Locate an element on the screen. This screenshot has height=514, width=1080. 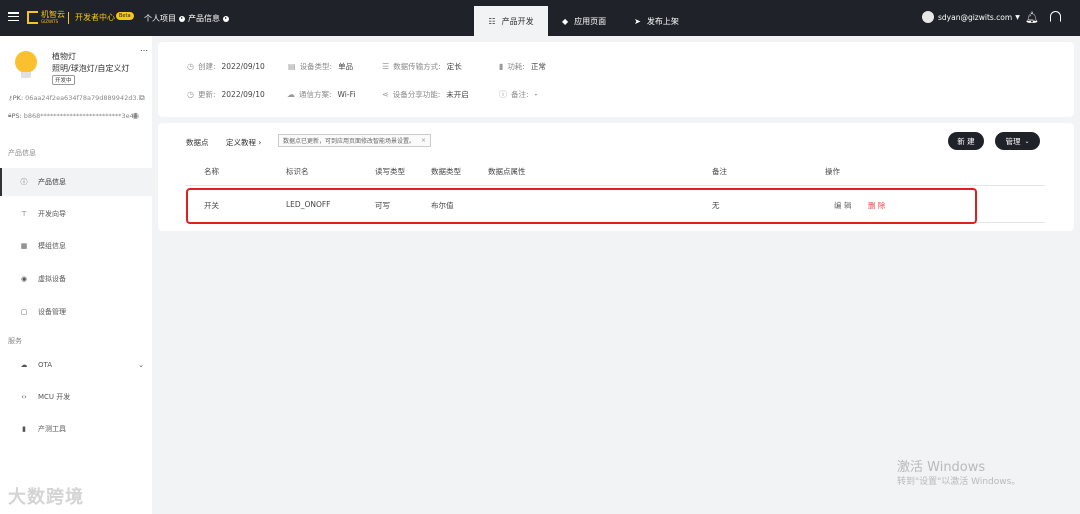
info-comm: ☁ 通信方案: Wi-Fi is located at coordinates (321, 94).